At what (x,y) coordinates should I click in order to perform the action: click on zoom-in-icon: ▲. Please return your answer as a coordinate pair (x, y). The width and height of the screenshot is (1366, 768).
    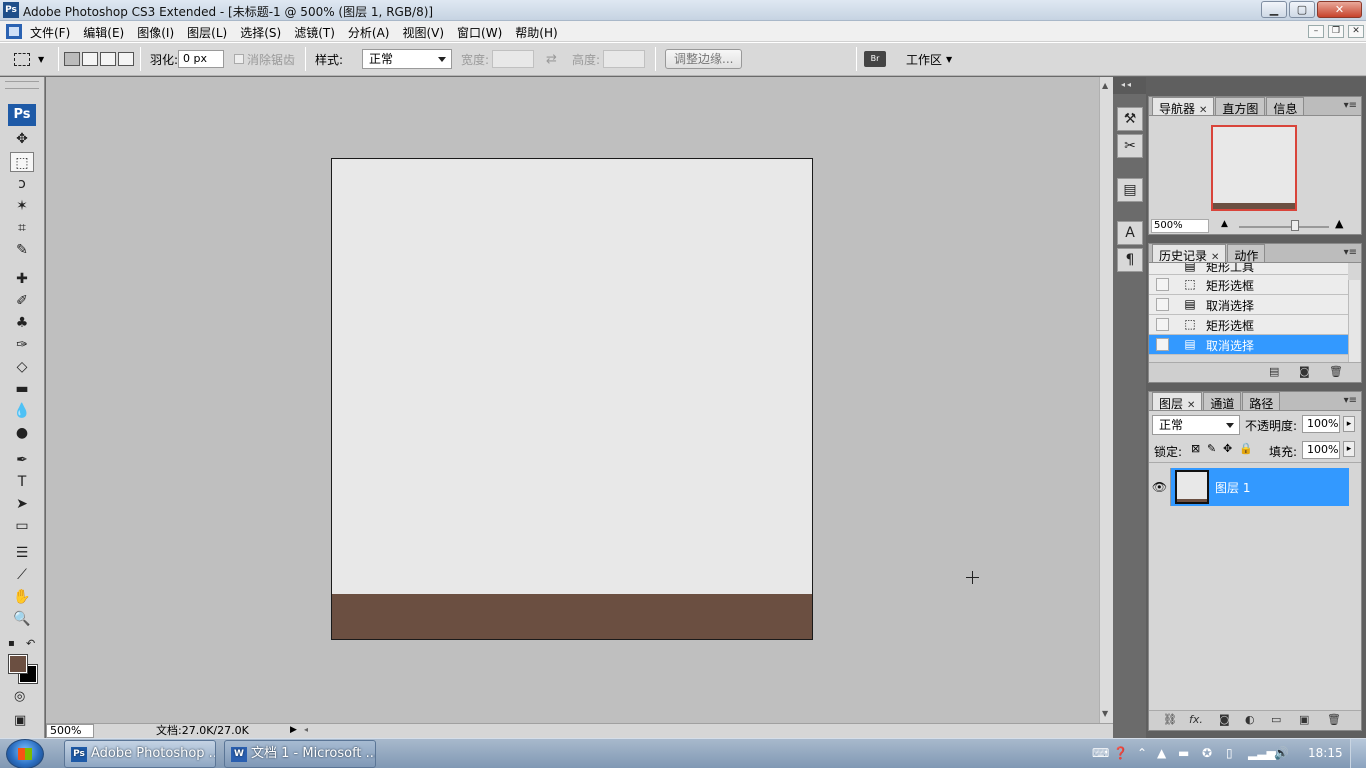
    Looking at the image, I should click on (1339, 223).